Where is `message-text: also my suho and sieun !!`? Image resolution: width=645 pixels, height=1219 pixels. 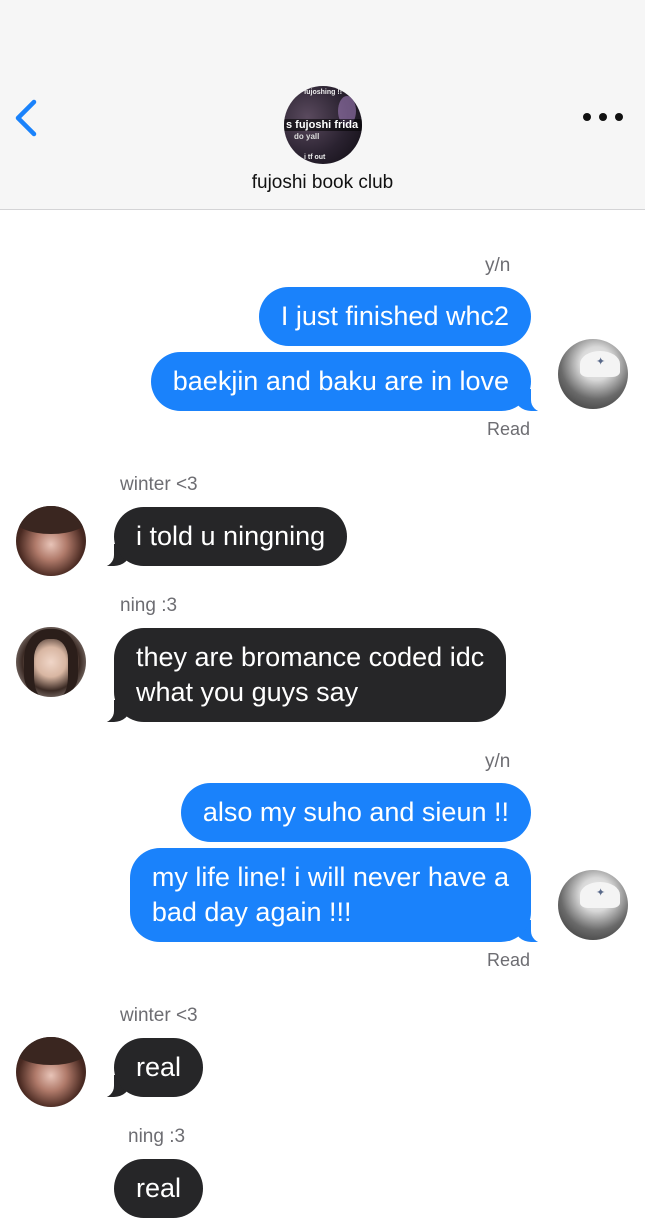
message-text: also my suho and sieun !! is located at coordinates (355, 812).